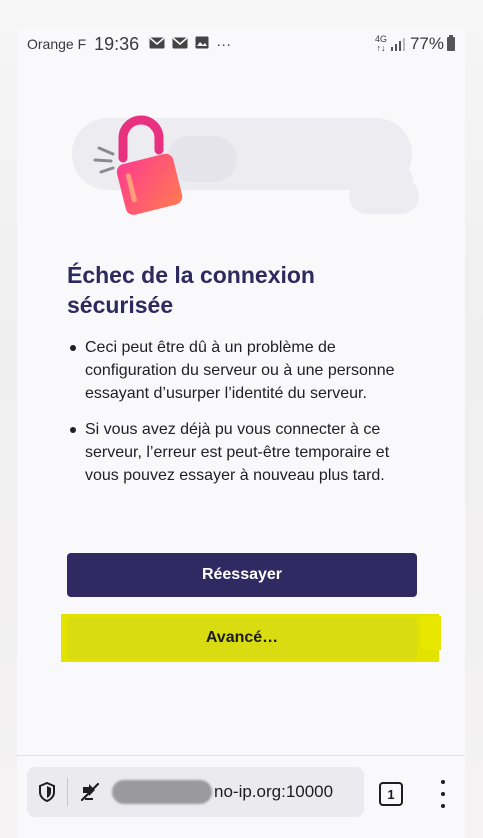 This screenshot has height=838, width=483. Describe the element at coordinates (451, 43) in the screenshot. I see `battery-icon` at that location.